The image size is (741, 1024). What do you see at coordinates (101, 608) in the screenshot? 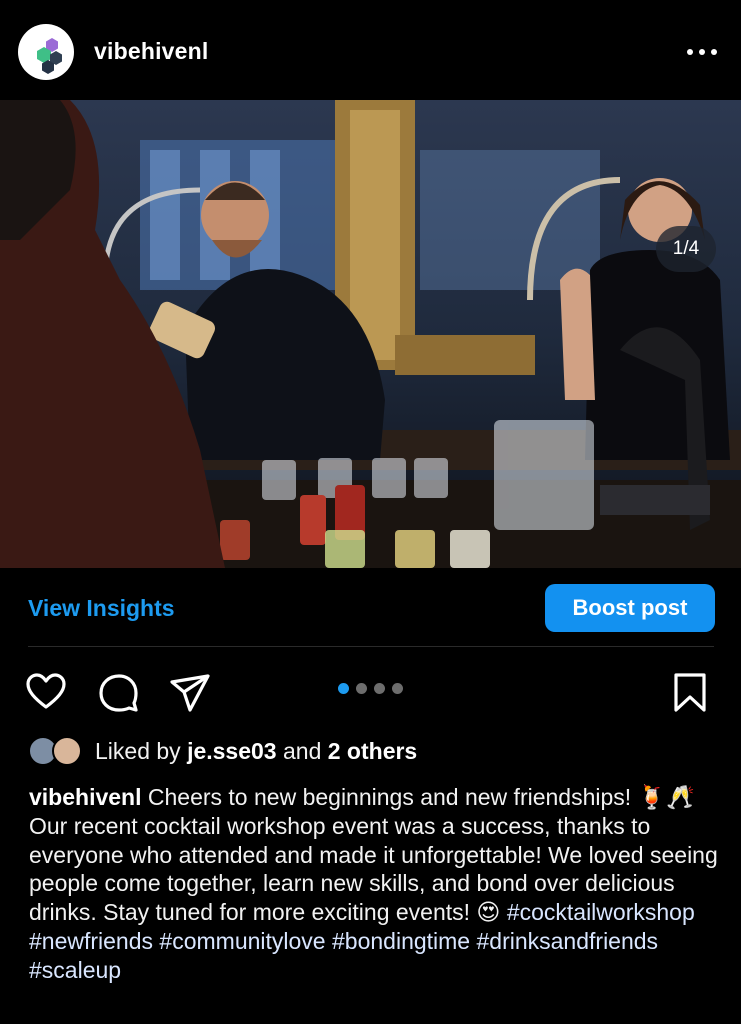
I see `view-insights-link: View Insights` at bounding box center [101, 608].